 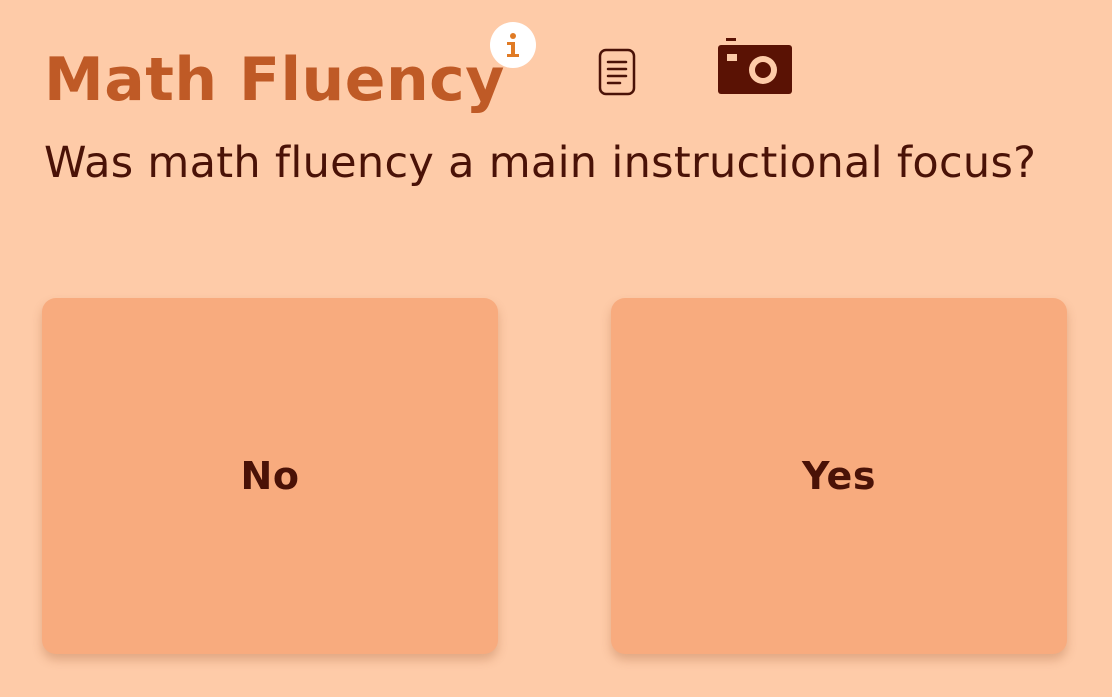 I want to click on camera-icon, so click(x=755, y=69).